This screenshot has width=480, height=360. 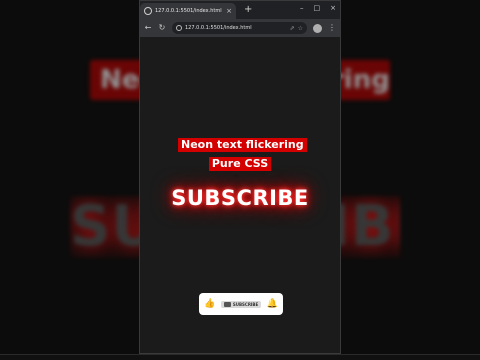 I want to click on minimize-button: –, so click(x=302, y=8).